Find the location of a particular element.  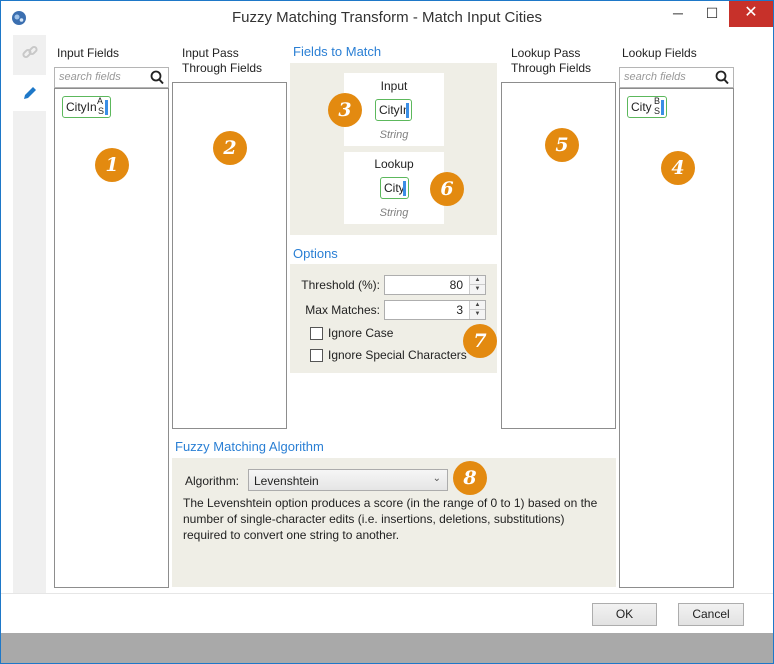

callout-badge-3: 3 is located at coordinates (345, 110).